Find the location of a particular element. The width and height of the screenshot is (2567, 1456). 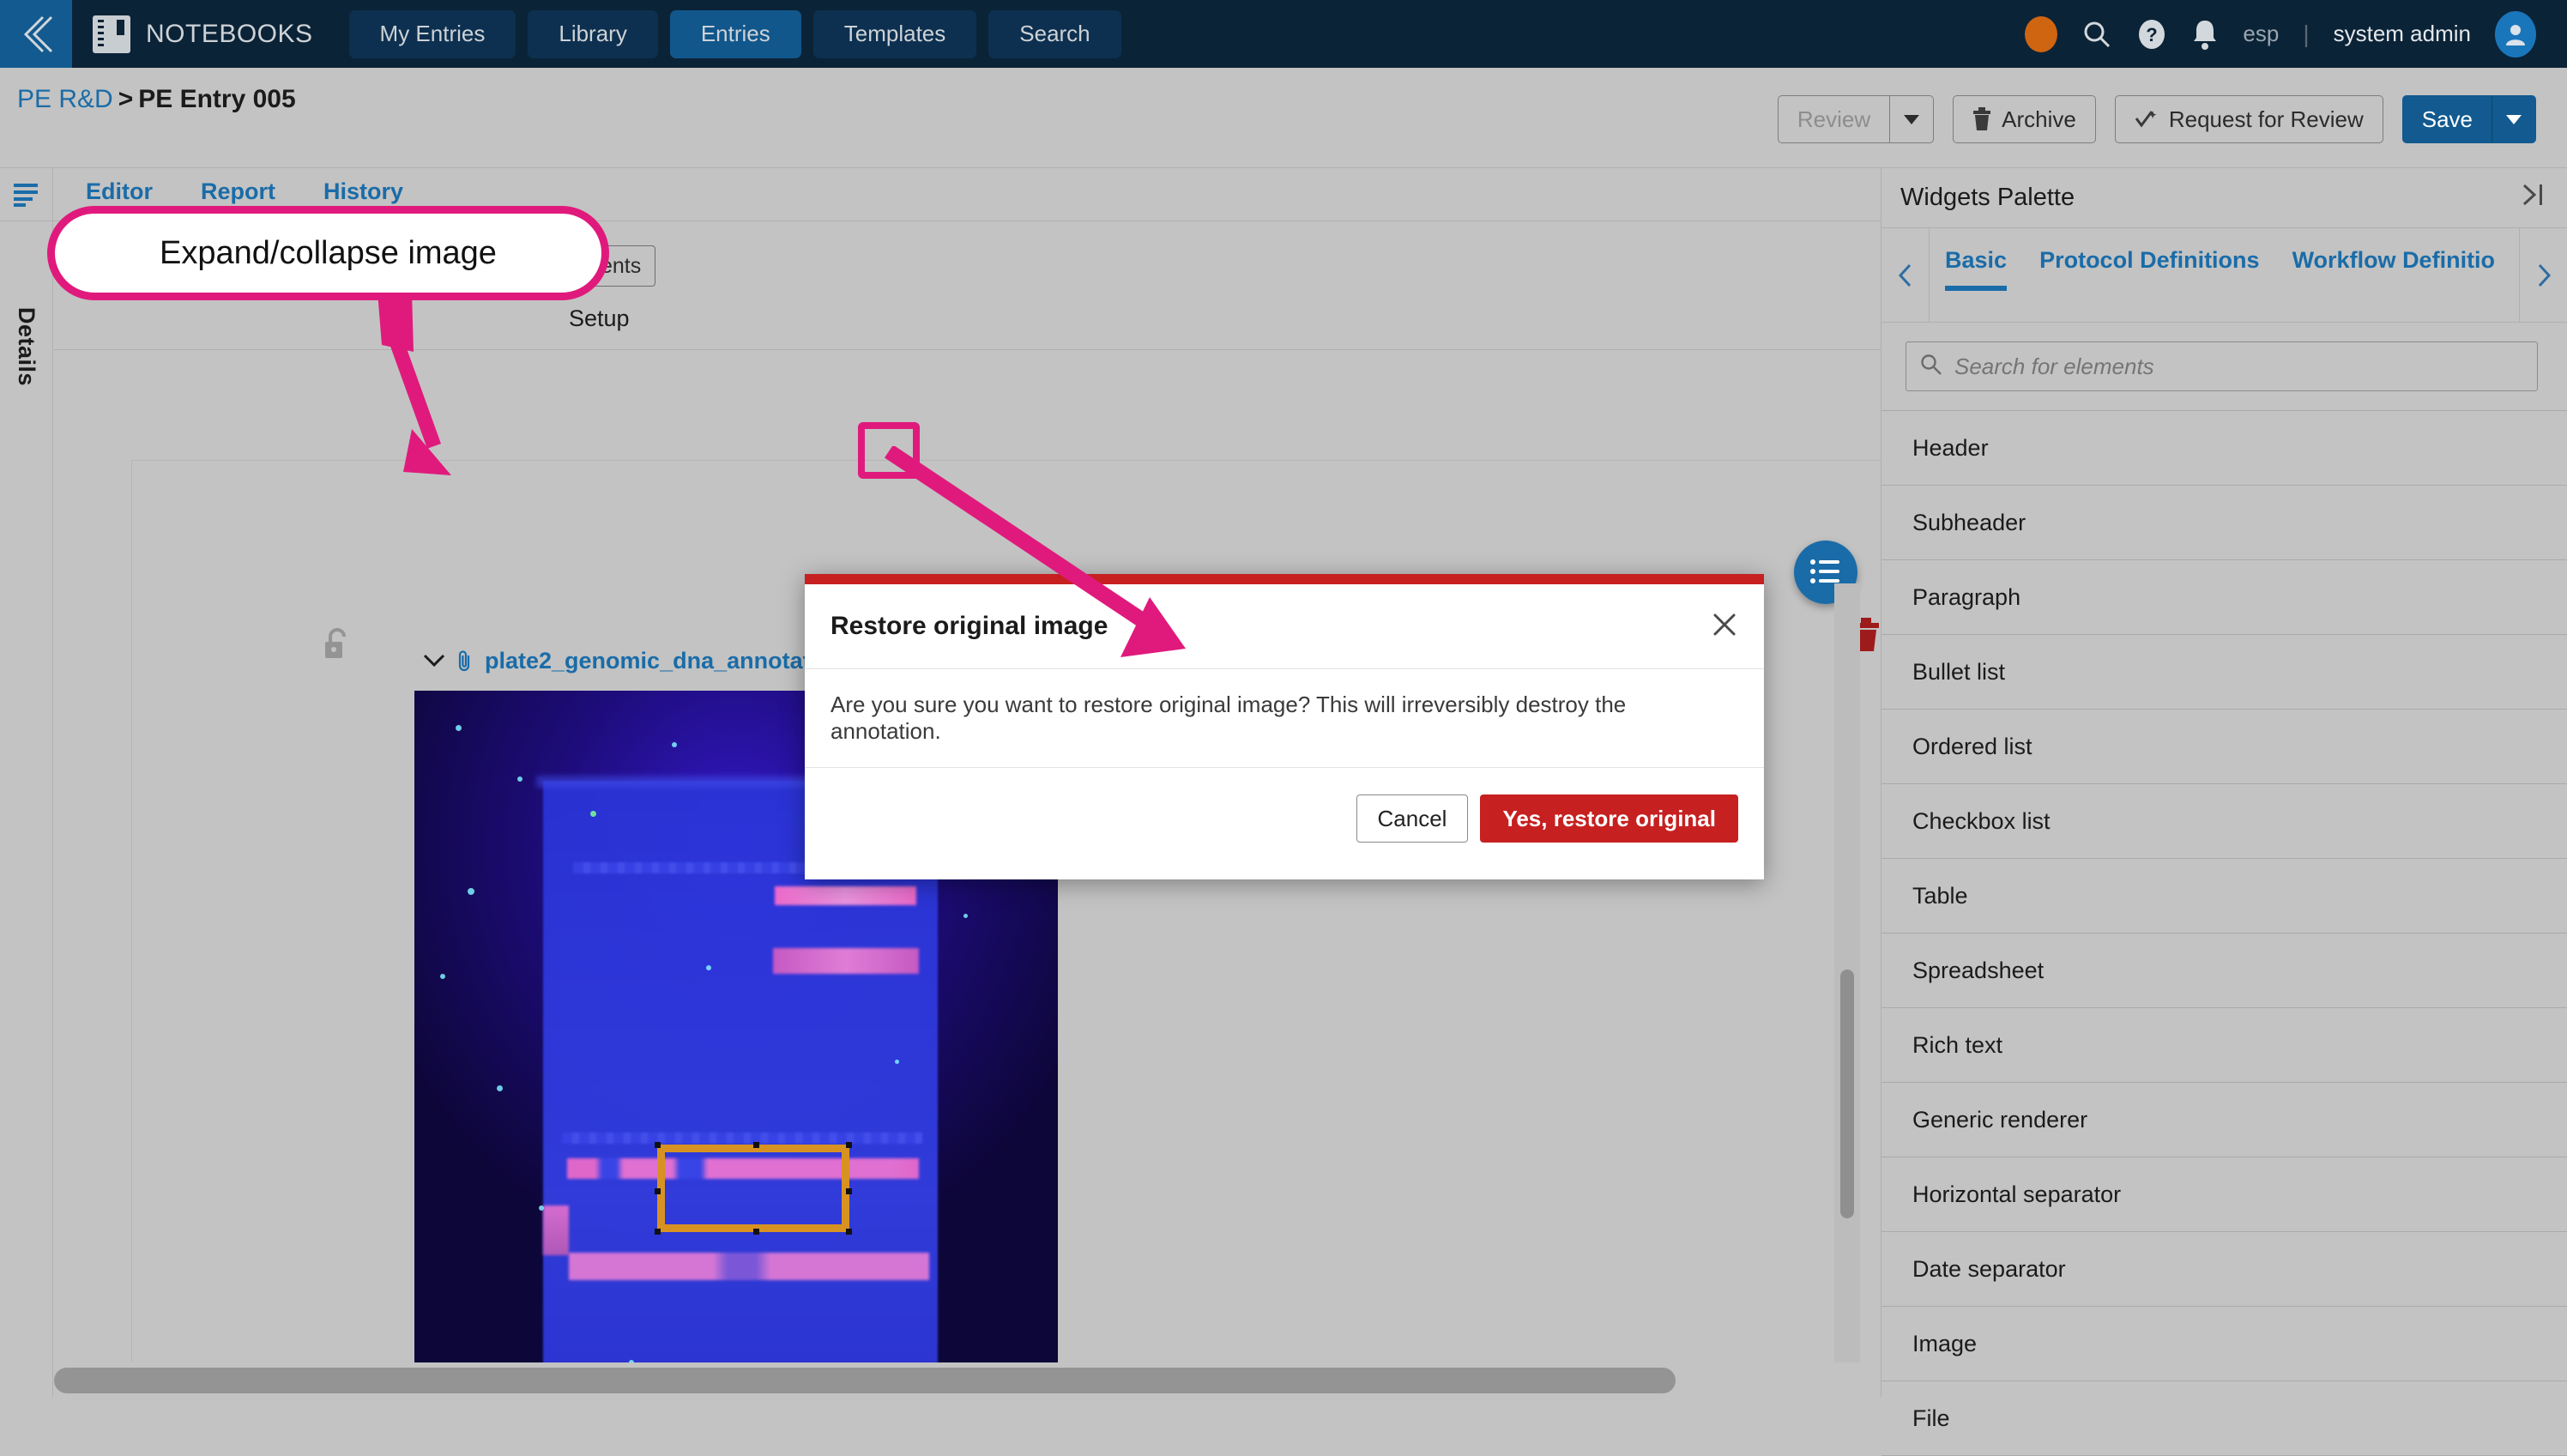

user-avatar-icon is located at coordinates (2515, 35).